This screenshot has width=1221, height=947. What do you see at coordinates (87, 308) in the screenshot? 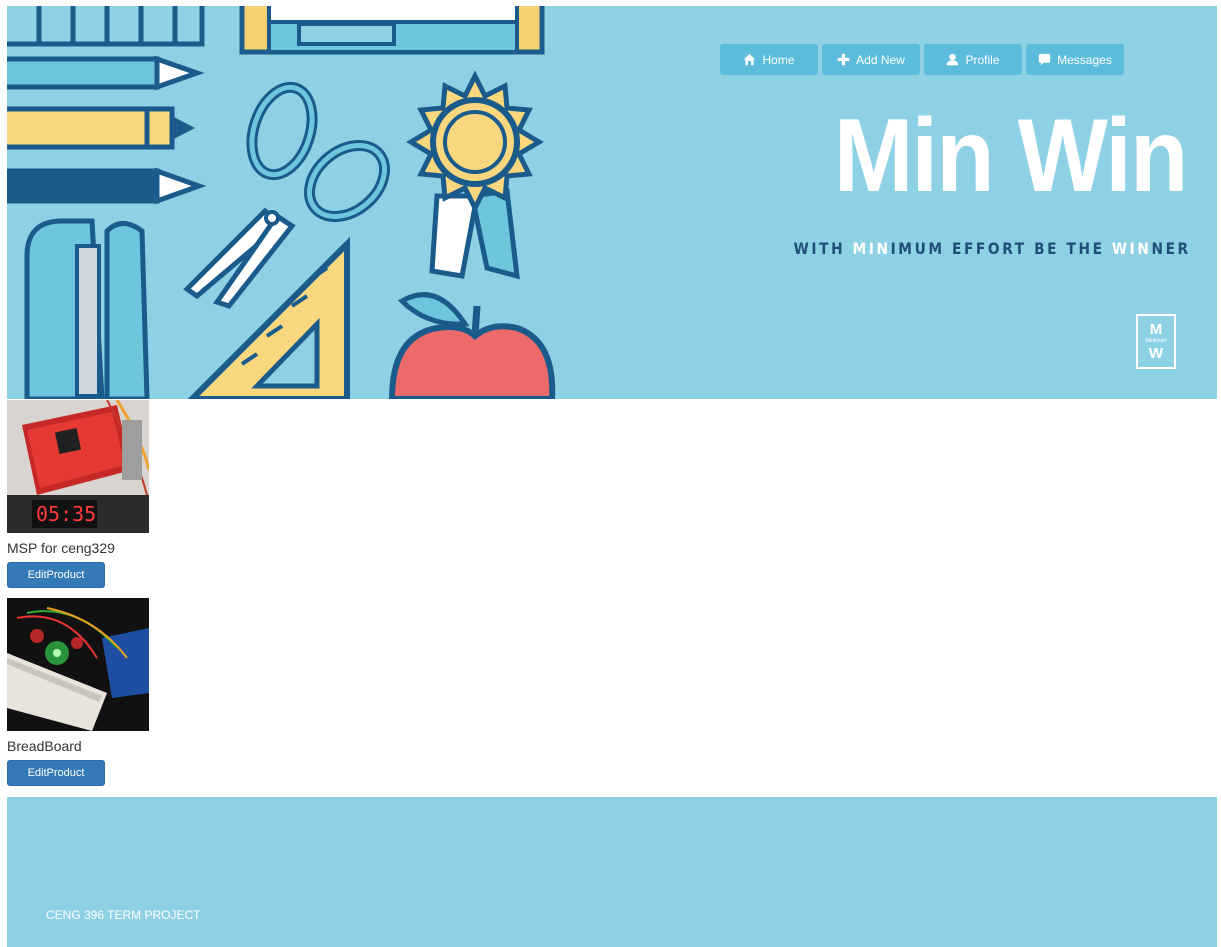
I see `stapler-graphic` at bounding box center [87, 308].